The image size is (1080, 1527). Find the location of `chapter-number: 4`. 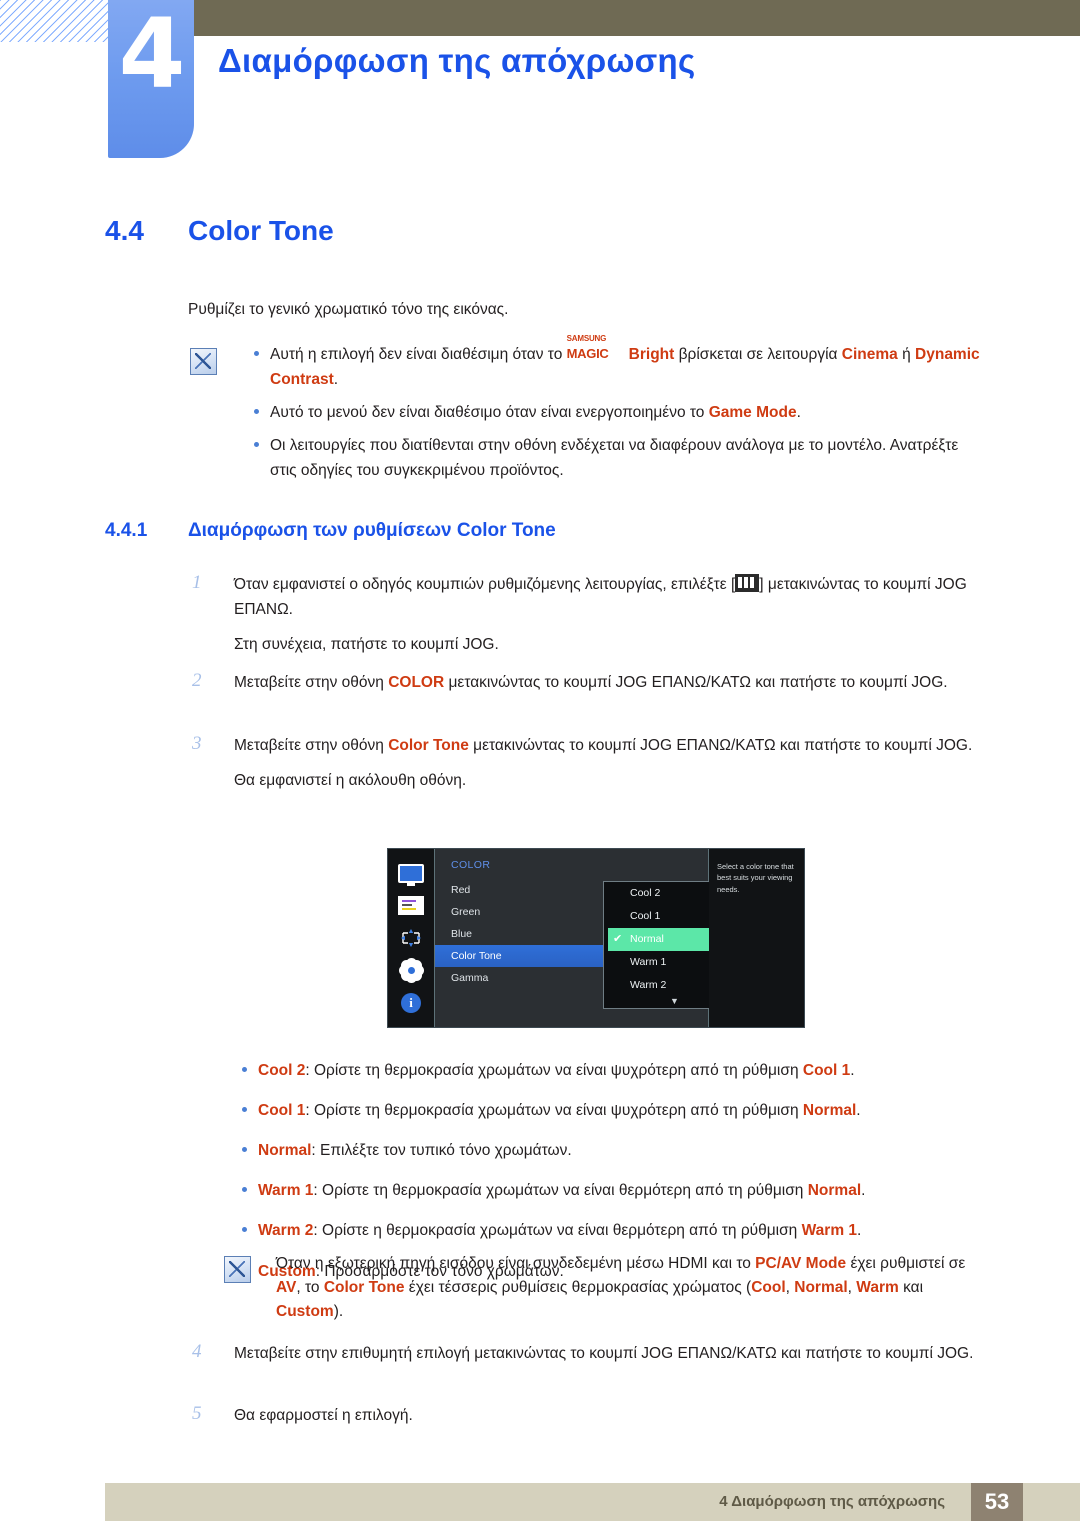

chapter-number: 4 is located at coordinates (152, 55).